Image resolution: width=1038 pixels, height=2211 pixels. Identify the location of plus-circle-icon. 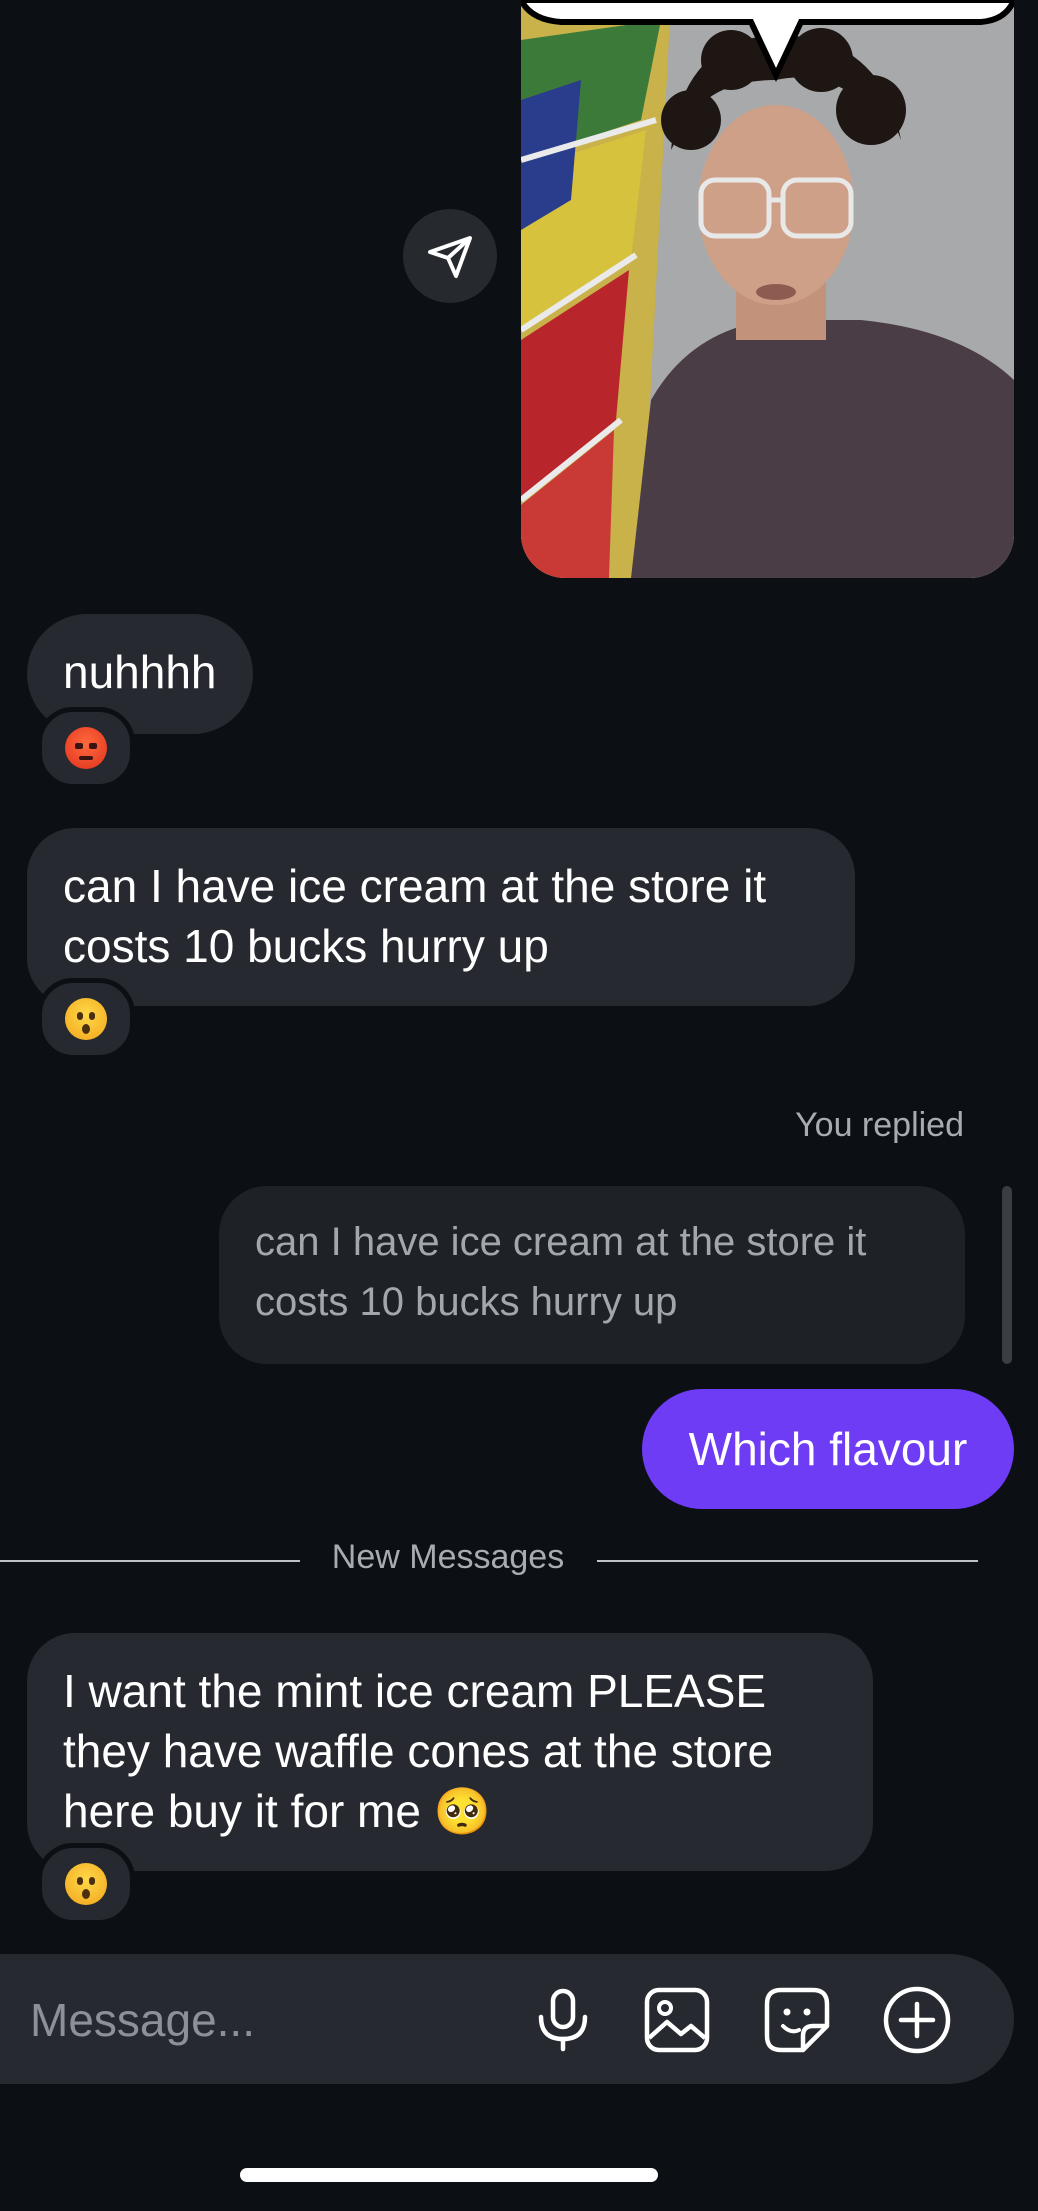
(917, 2020).